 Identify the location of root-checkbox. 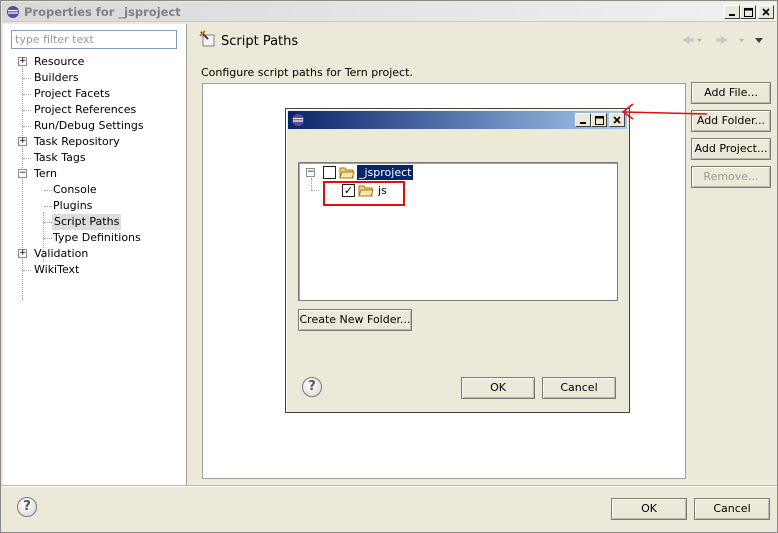
(329, 172).